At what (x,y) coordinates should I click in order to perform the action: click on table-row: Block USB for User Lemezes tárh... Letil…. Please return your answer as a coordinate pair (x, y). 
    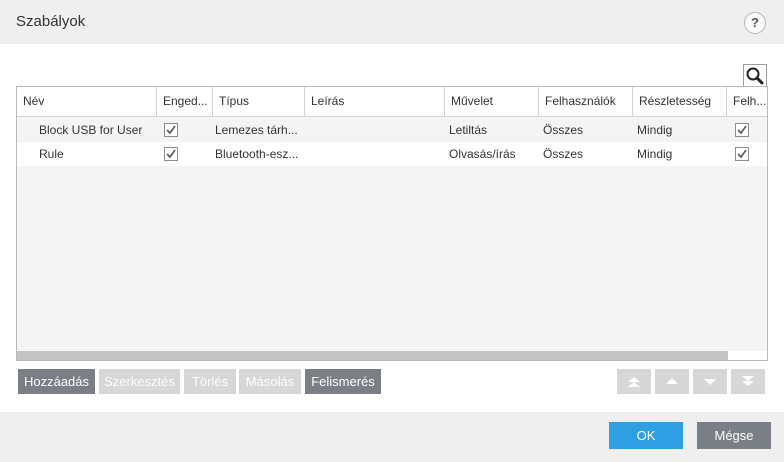
    Looking at the image, I should click on (392, 130).